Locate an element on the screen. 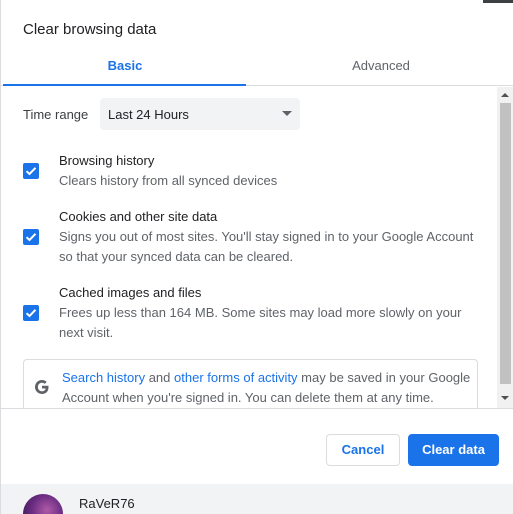  content-scrollbar is located at coordinates (505, 247).